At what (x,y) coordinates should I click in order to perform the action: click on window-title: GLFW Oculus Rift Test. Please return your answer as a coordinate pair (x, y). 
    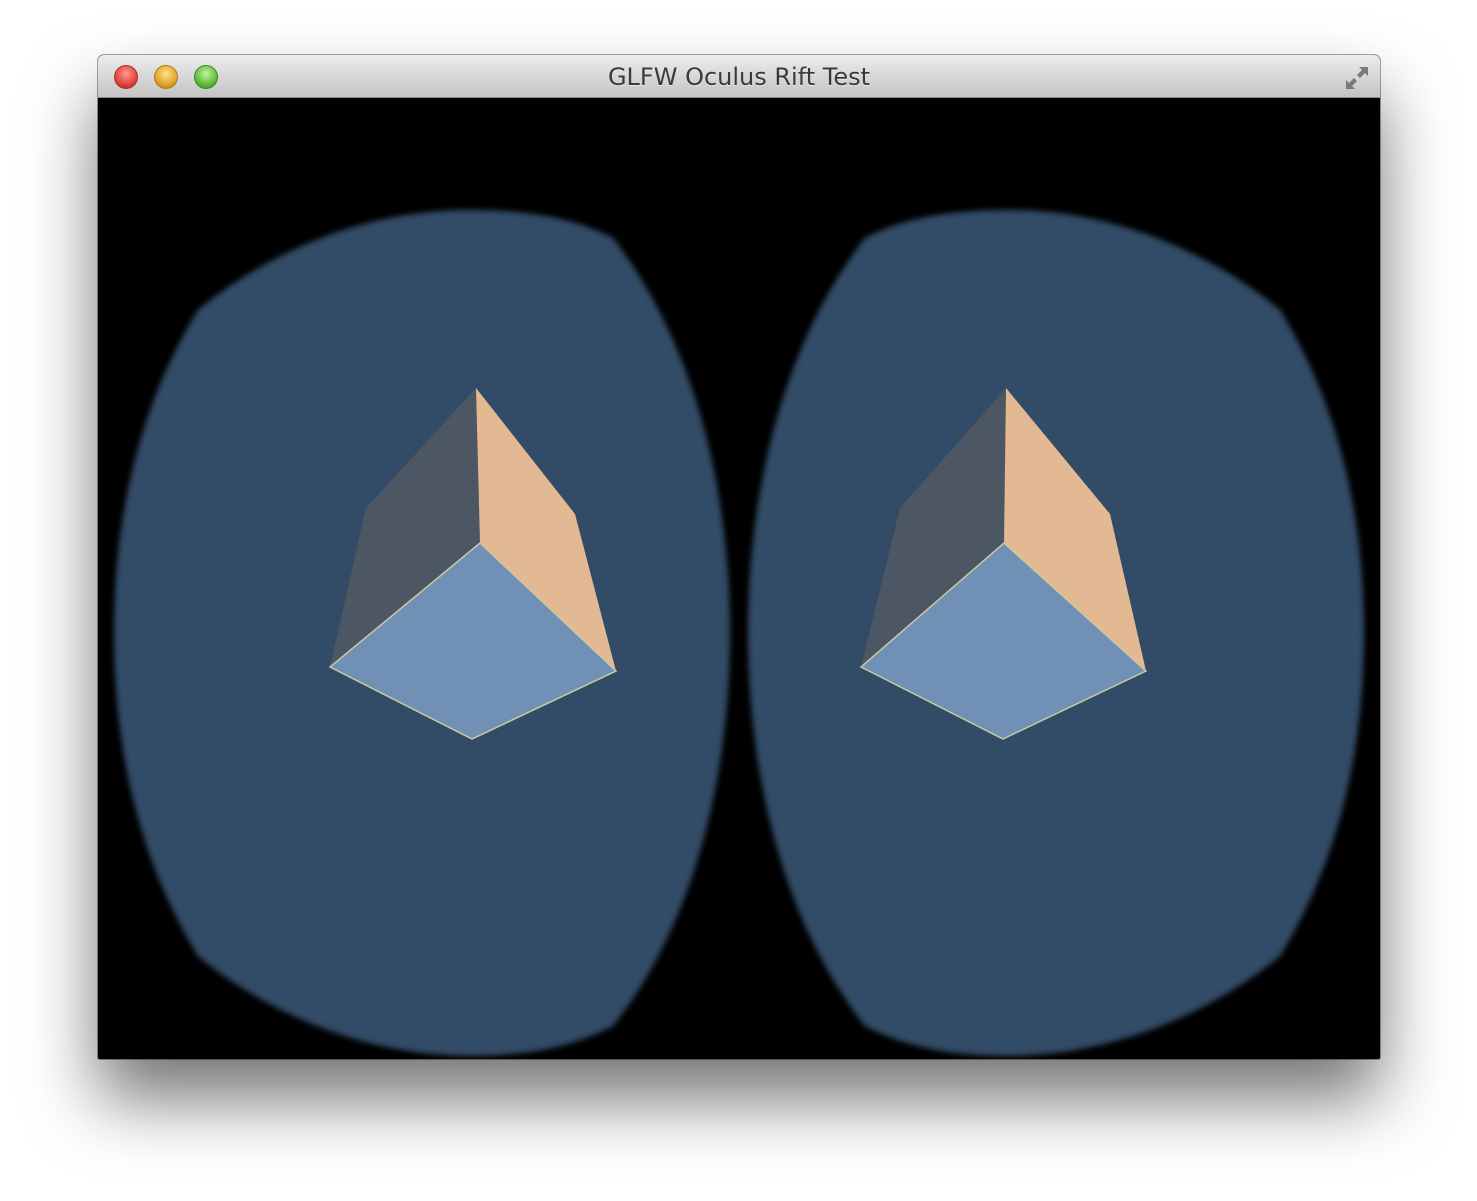
    Looking at the image, I should click on (739, 77).